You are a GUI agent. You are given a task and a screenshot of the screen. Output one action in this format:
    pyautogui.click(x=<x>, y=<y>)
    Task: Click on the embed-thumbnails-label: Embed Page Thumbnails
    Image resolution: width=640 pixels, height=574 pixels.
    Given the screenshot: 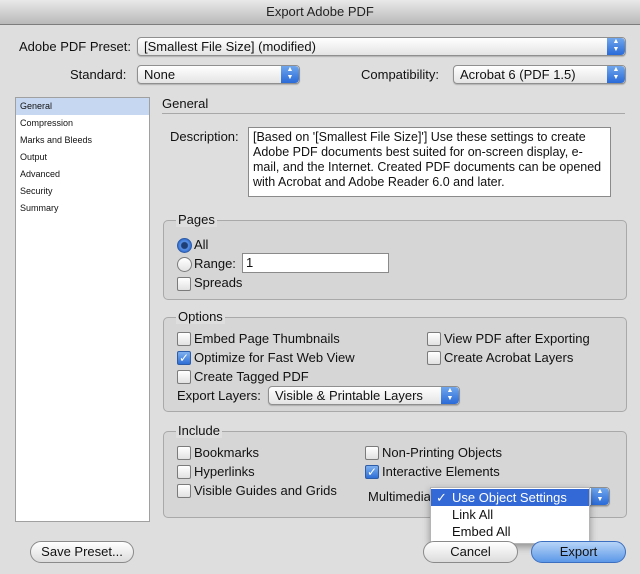 What is the action you would take?
    pyautogui.click(x=267, y=338)
    